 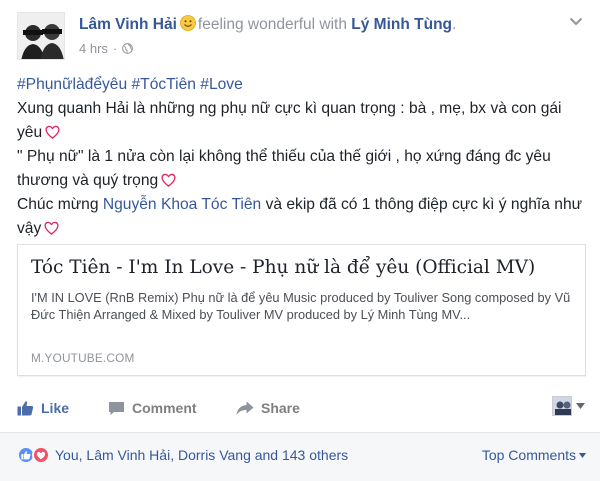 I want to click on mention-link: Nguyễn Khoa Tóc Tiên, so click(x=182, y=204).